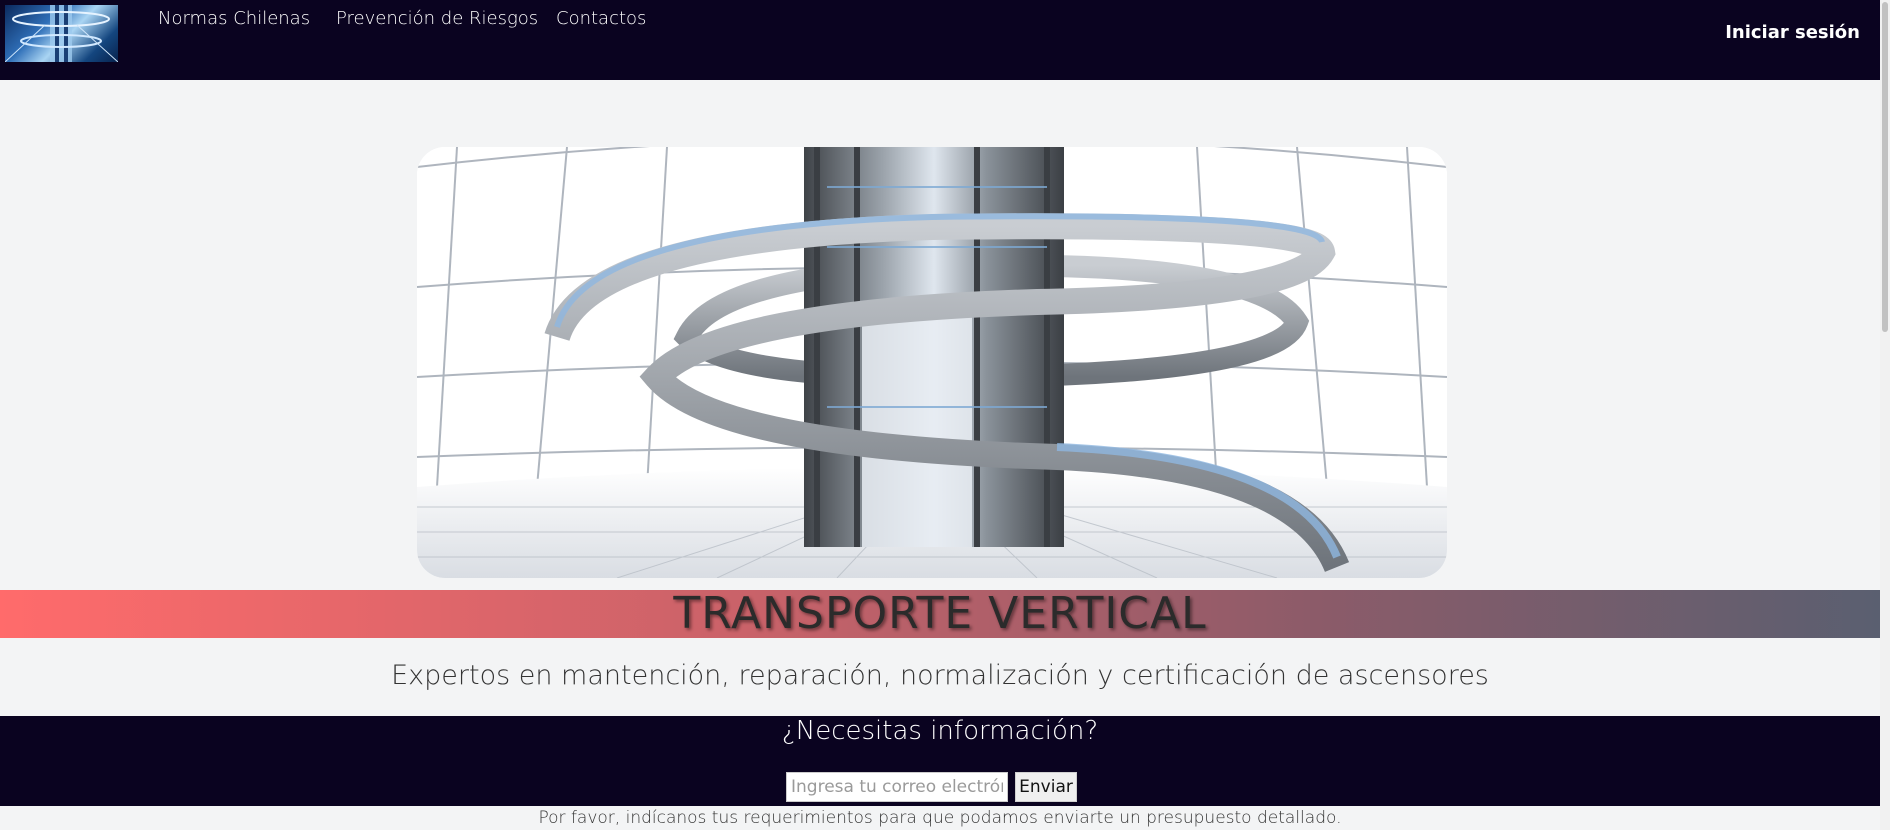 This screenshot has width=1890, height=830. I want to click on title-banner: TRANSPORTE VERTICAL, so click(940, 614).